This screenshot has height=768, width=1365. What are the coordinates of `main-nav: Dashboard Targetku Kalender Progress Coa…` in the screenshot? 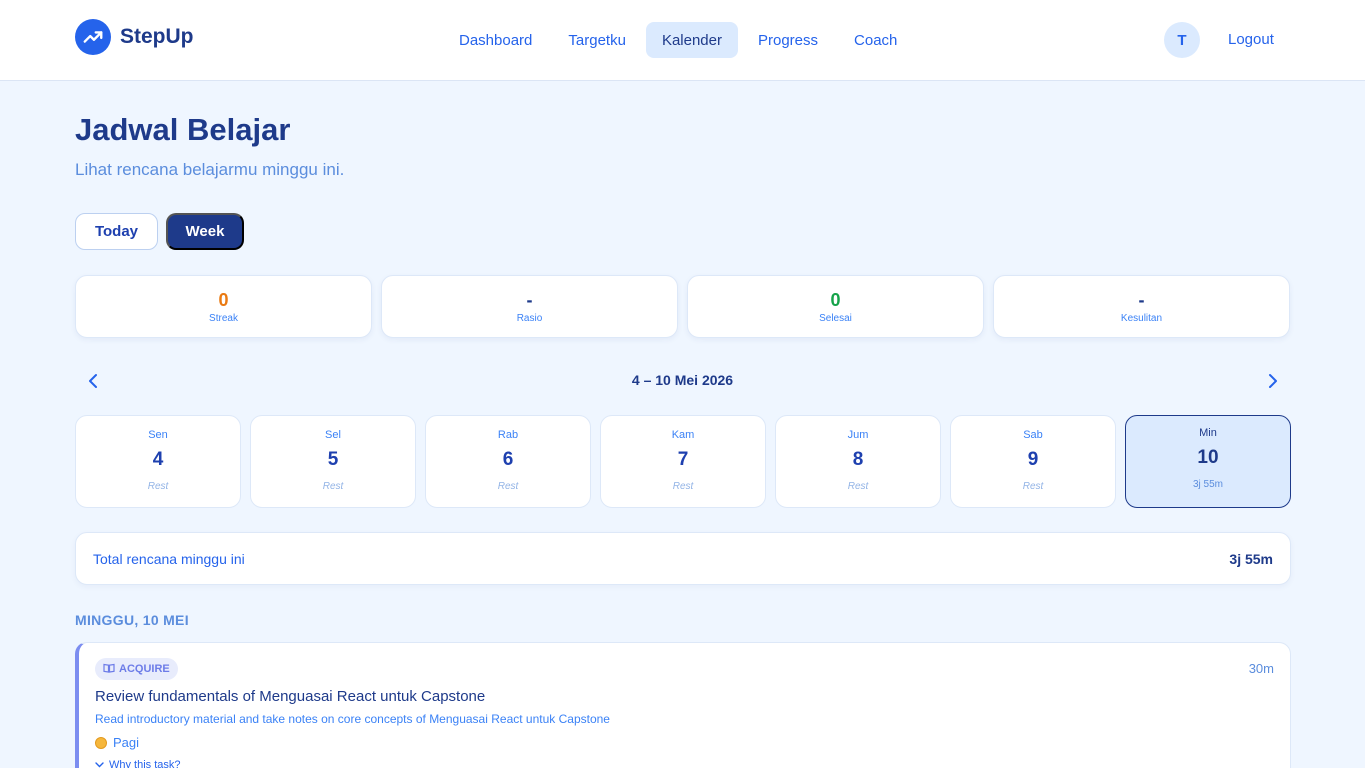 It's located at (678, 40).